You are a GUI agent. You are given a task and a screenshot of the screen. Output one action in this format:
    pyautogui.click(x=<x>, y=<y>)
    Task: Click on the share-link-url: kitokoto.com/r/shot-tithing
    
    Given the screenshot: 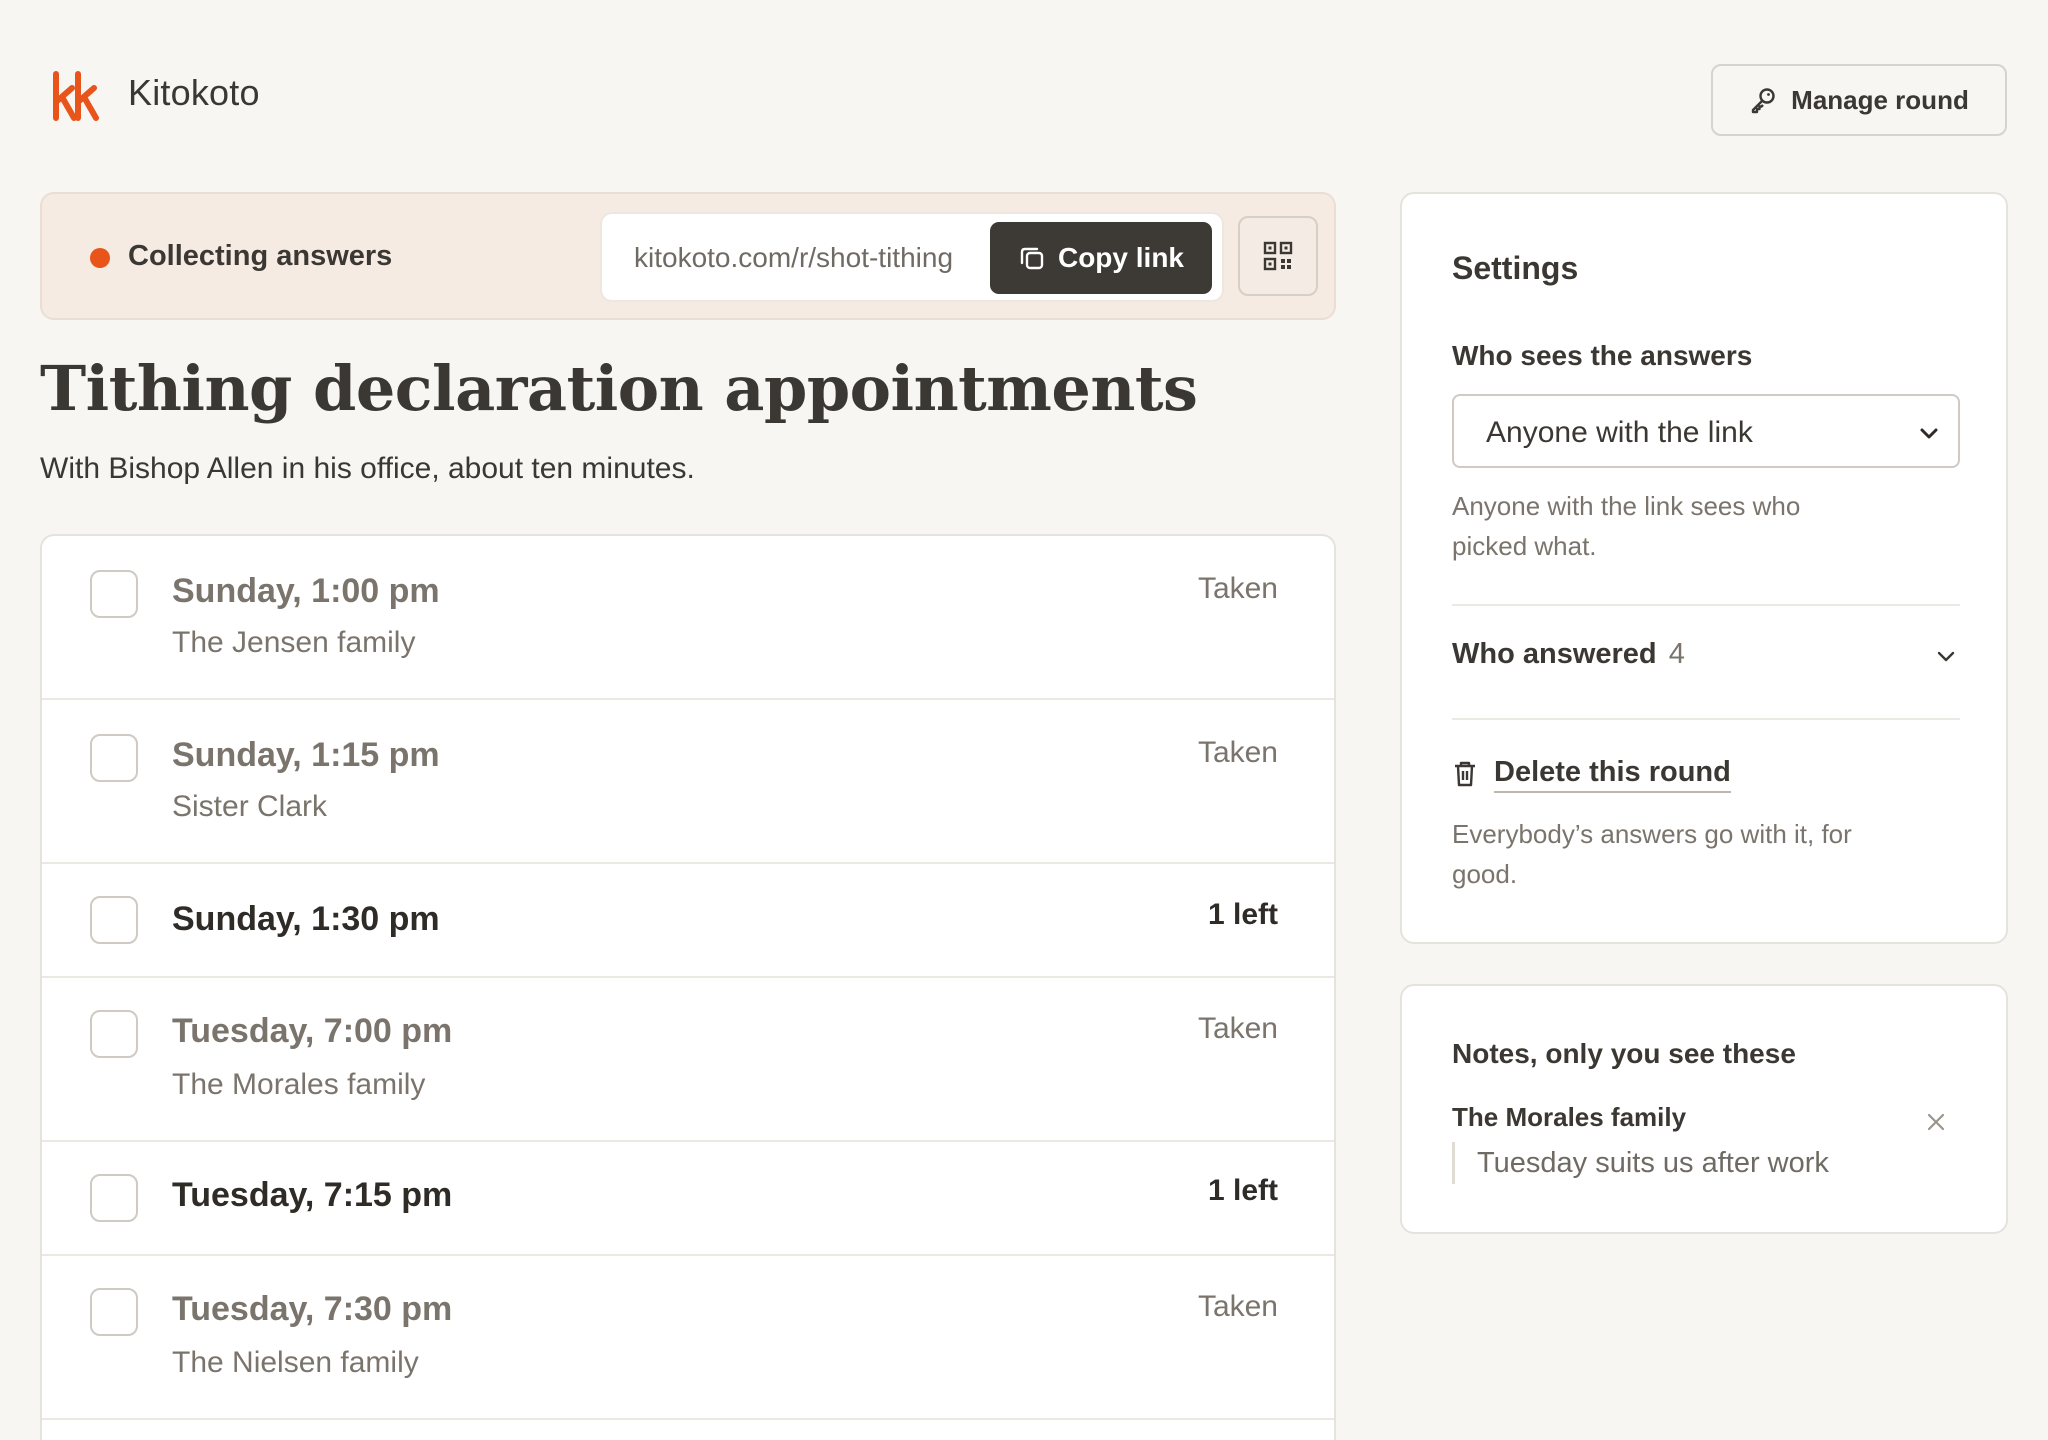 What is the action you would take?
    pyautogui.click(x=793, y=258)
    